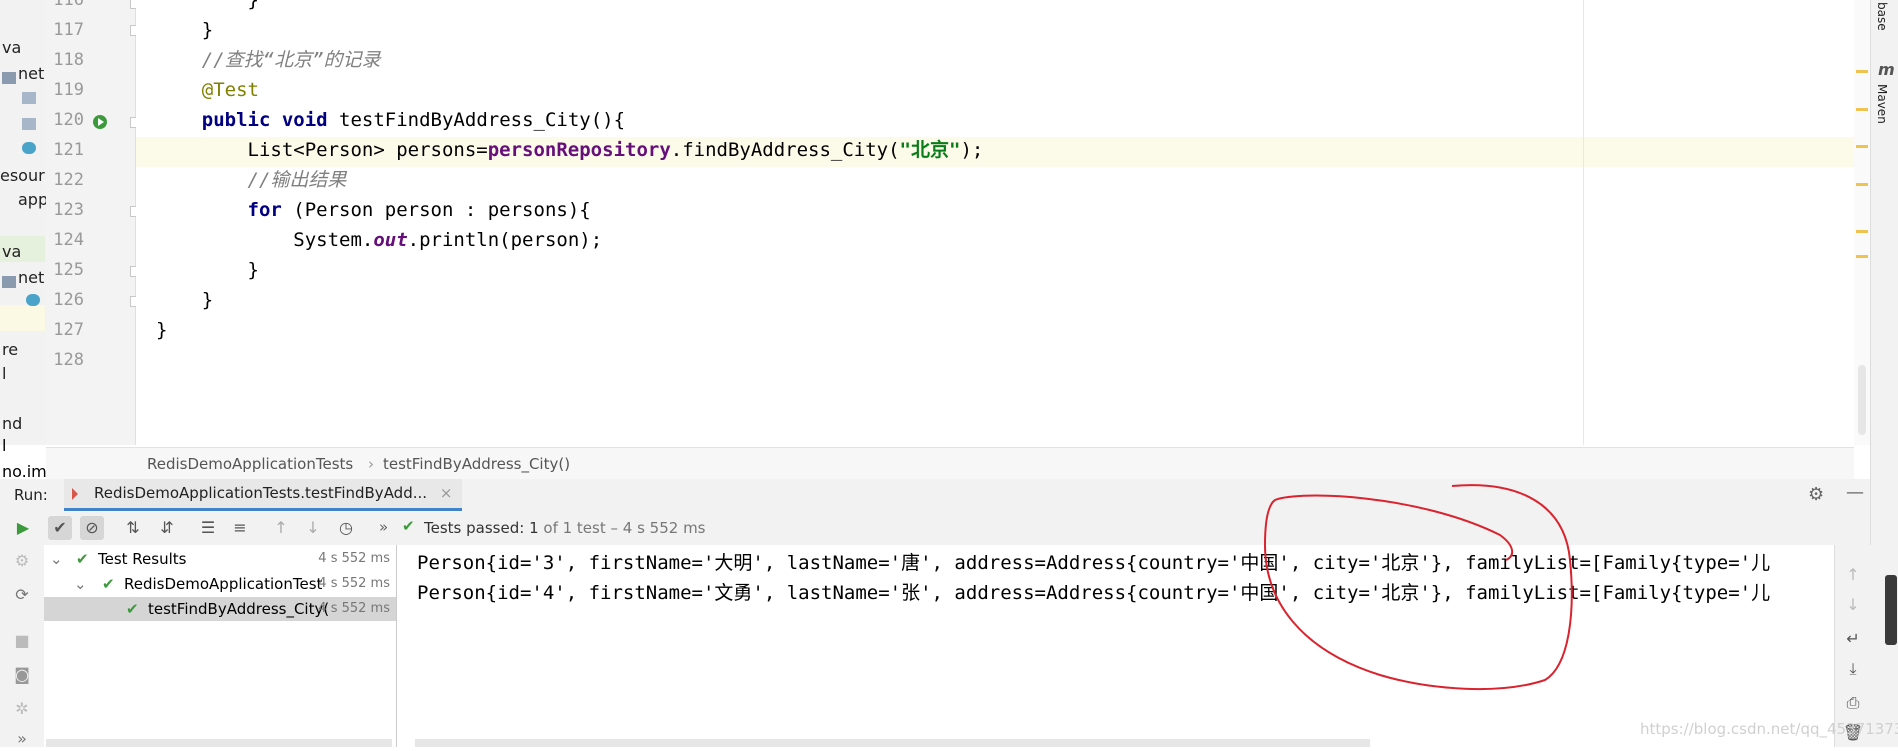 The image size is (1898, 751). Describe the element at coordinates (1769, 729) in the screenshot. I see `watermark-text: https://blog.csdn.net/qq_45371373` at that location.